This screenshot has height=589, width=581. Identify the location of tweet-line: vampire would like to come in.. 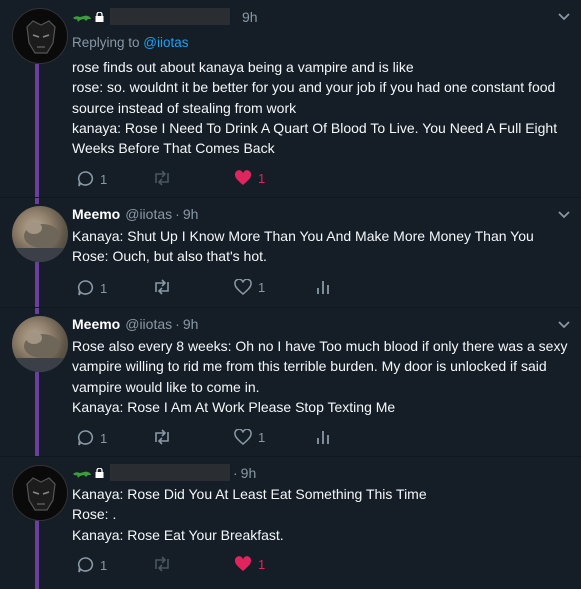
(166, 386).